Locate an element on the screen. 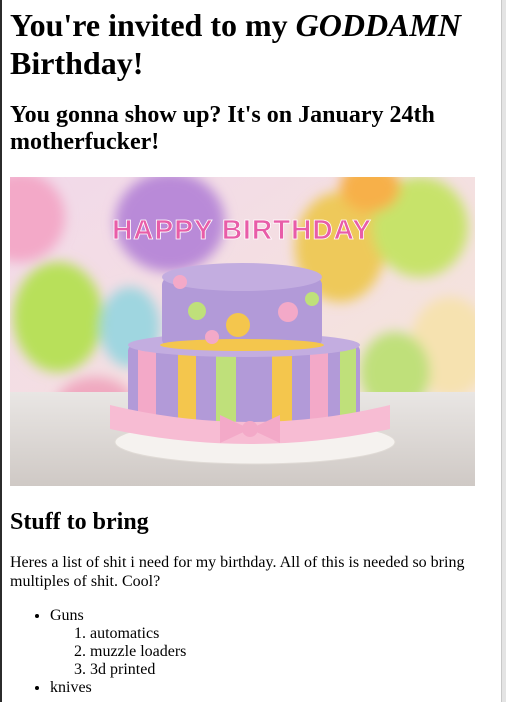 Image resolution: width=506 pixels, height=702 pixels. title-suffix: Birthday! is located at coordinates (77, 63).